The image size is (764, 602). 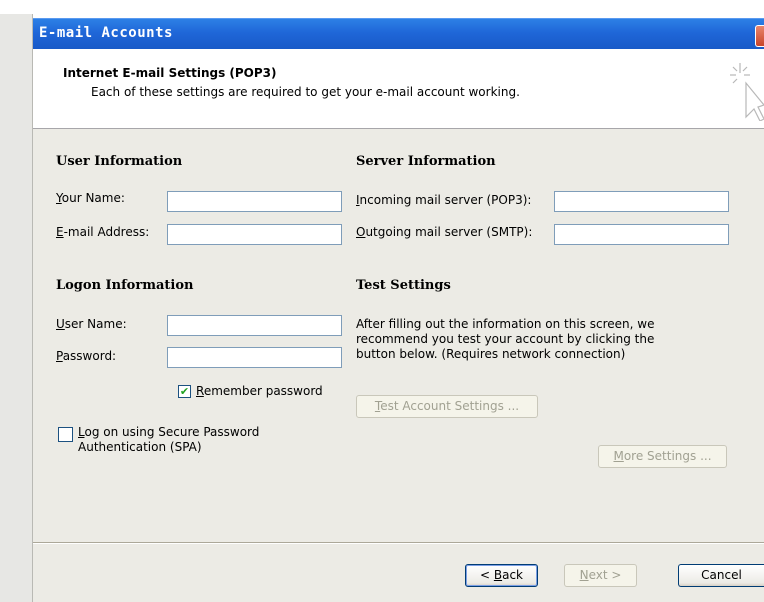 I want to click on your-name-label: Your Name:, so click(x=90, y=198).